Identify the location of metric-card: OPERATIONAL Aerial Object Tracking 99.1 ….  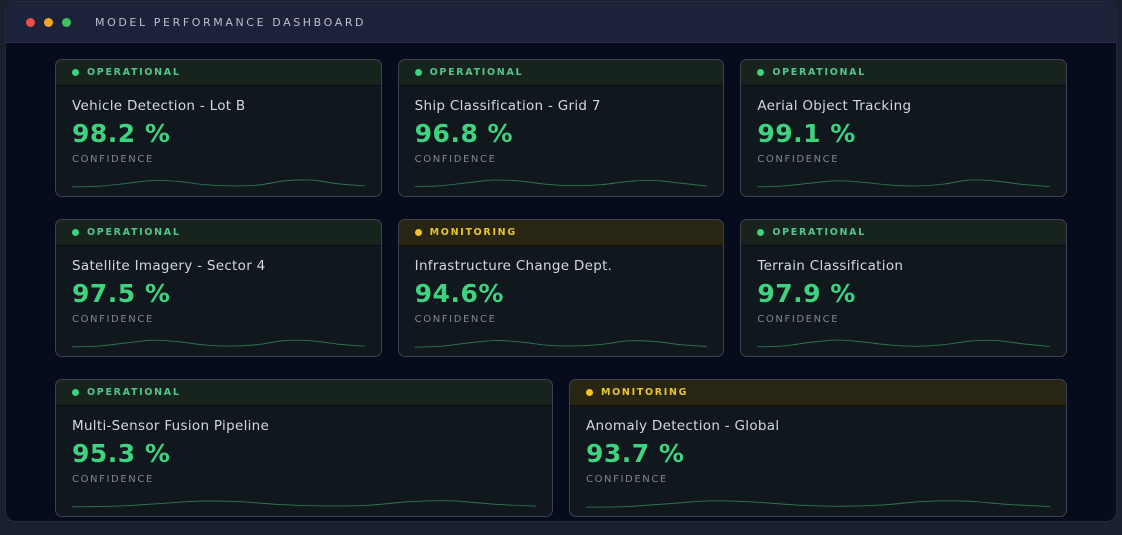
(903, 128).